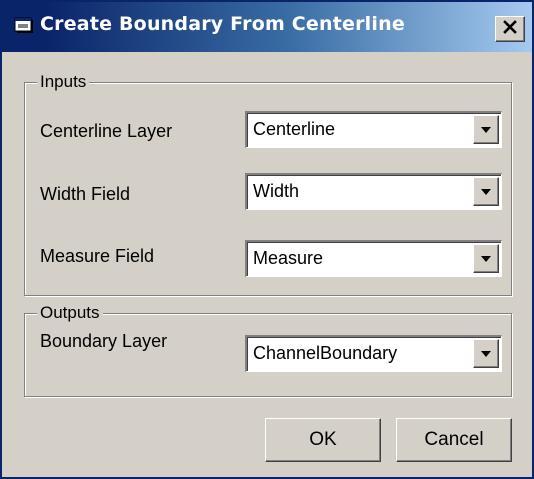 The height and width of the screenshot is (479, 534). I want to click on inputs-group-legend: Inputs, so click(63, 82).